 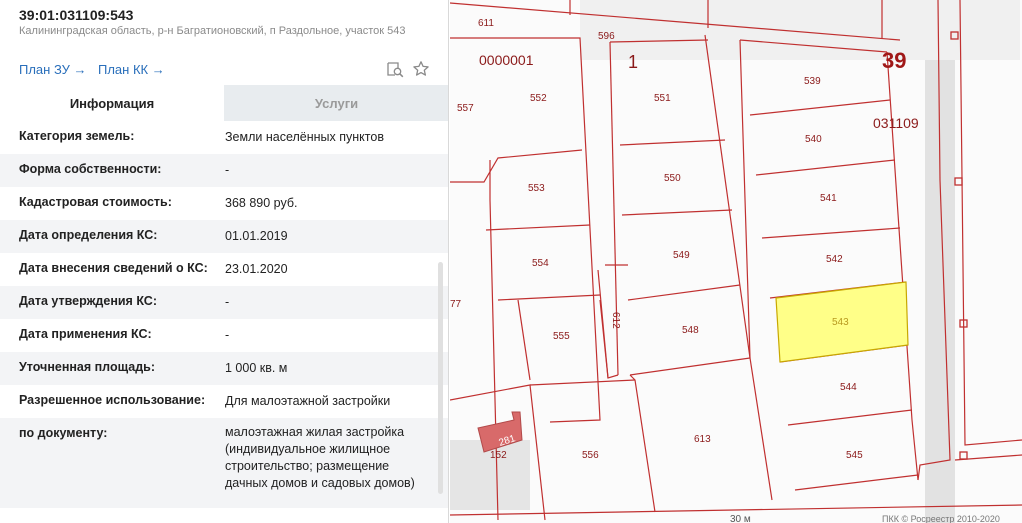 What do you see at coordinates (834, 259) in the screenshot?
I see `parcel-label: 542` at bounding box center [834, 259].